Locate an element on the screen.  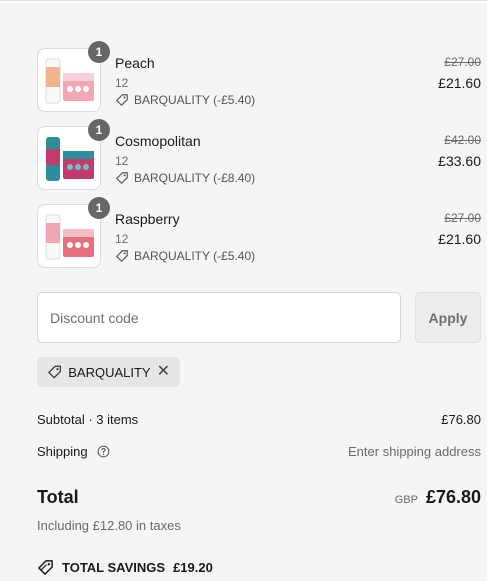
item-discount: BARQUALITY (-£8.40) is located at coordinates (185, 178).